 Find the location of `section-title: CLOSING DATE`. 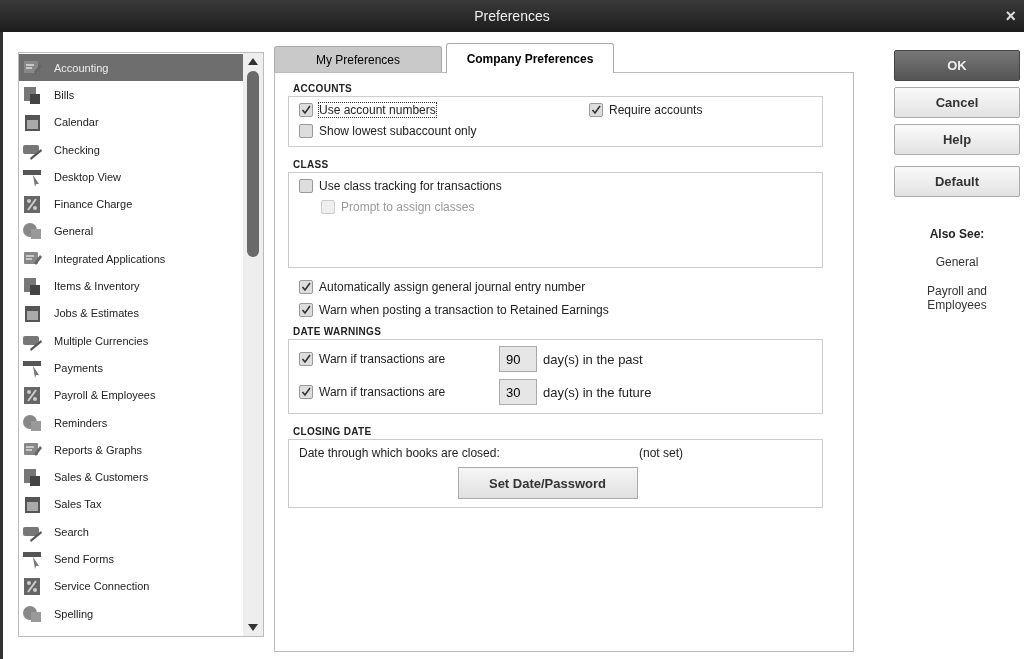

section-title: CLOSING DATE is located at coordinates (333, 431).